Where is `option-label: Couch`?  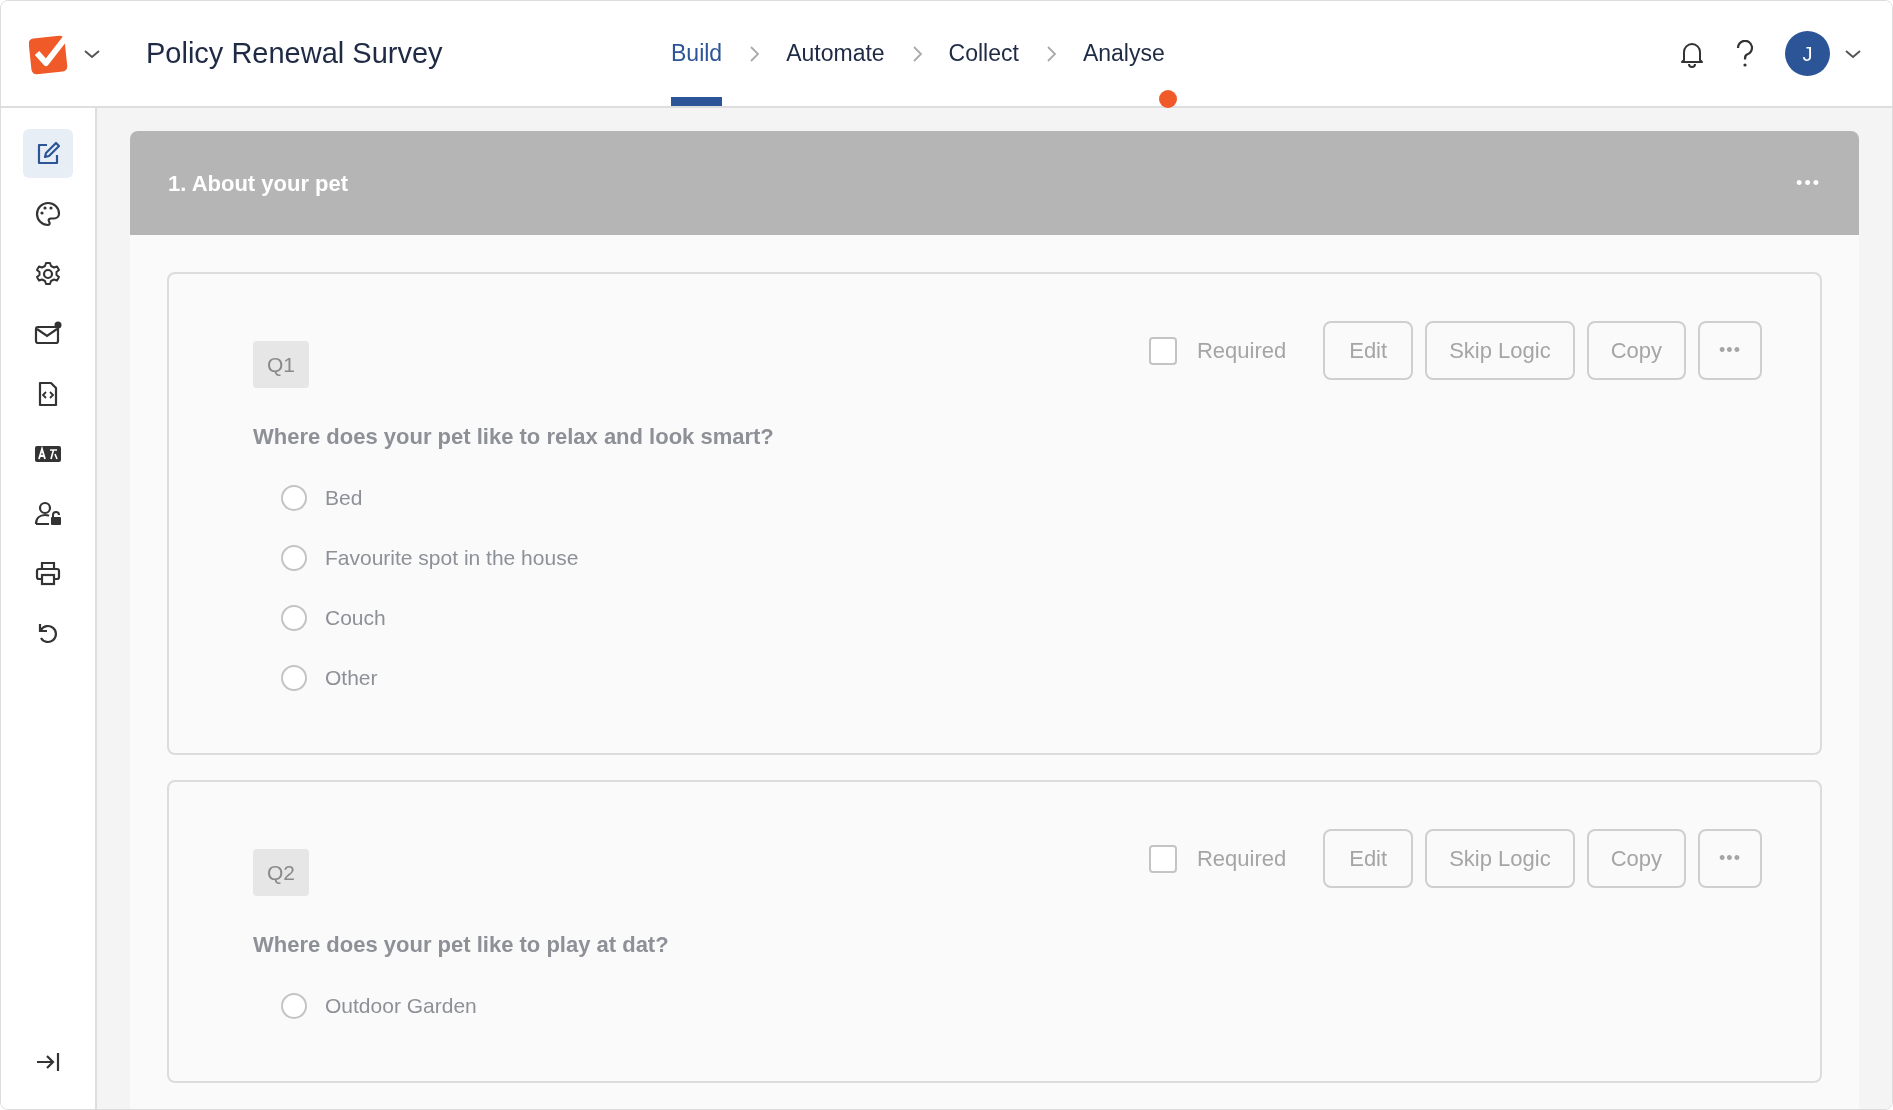 option-label: Couch is located at coordinates (355, 618).